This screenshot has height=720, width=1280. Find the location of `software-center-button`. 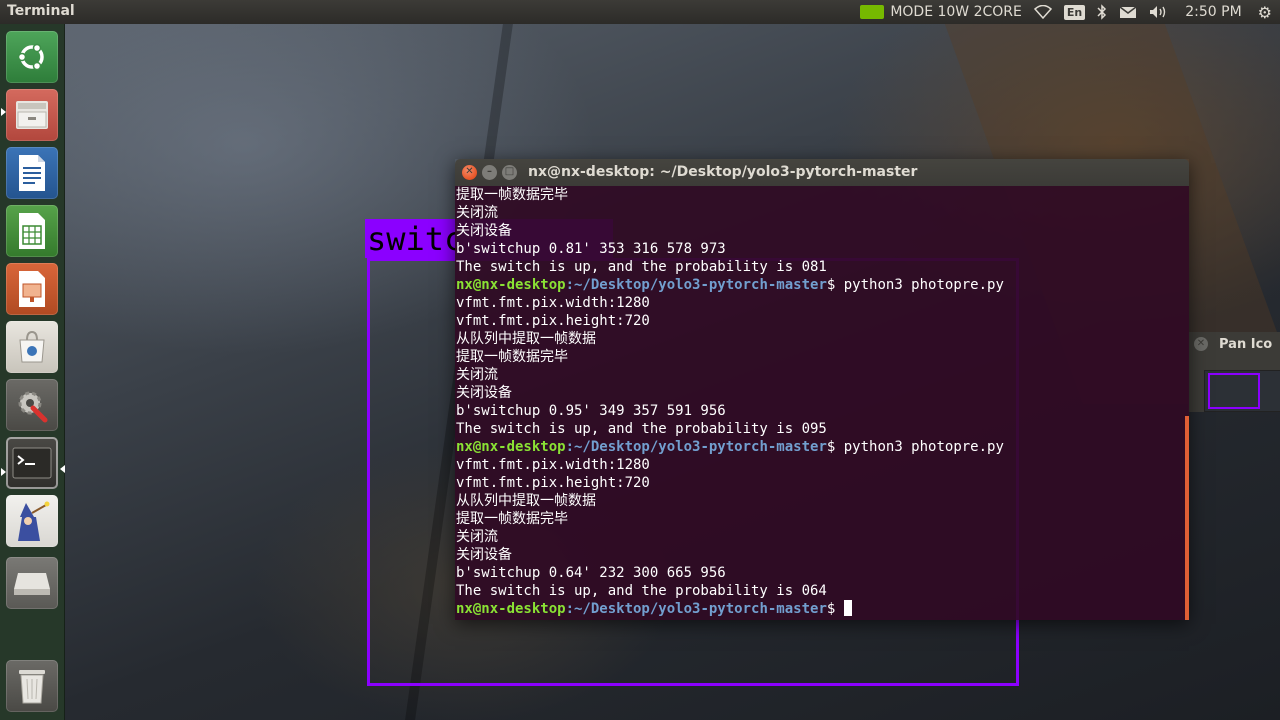

software-center-button is located at coordinates (32, 347).